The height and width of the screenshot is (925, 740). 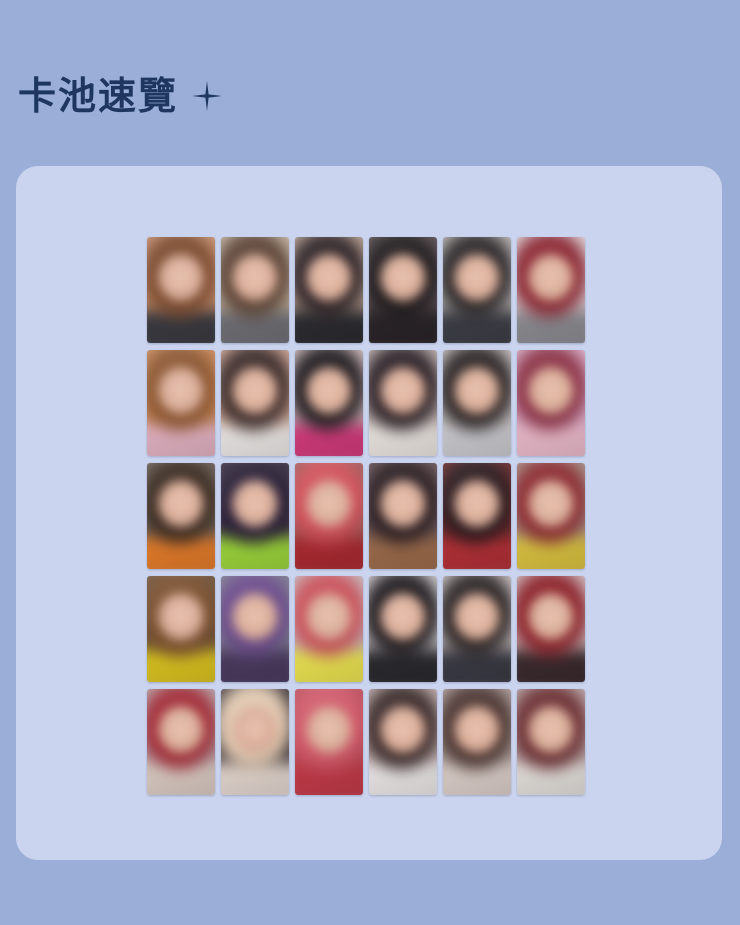 I want to click on page-header: 卡池速覽, so click(x=121, y=96).